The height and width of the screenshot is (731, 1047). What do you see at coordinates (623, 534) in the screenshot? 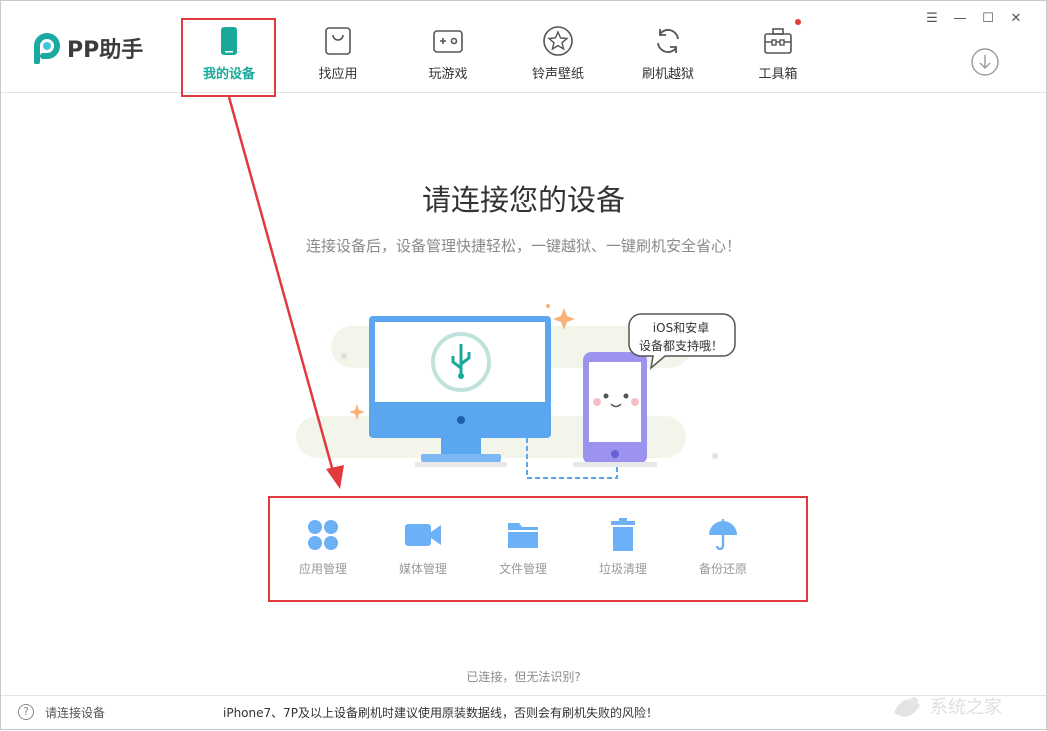
I see `trash-icon` at bounding box center [623, 534].